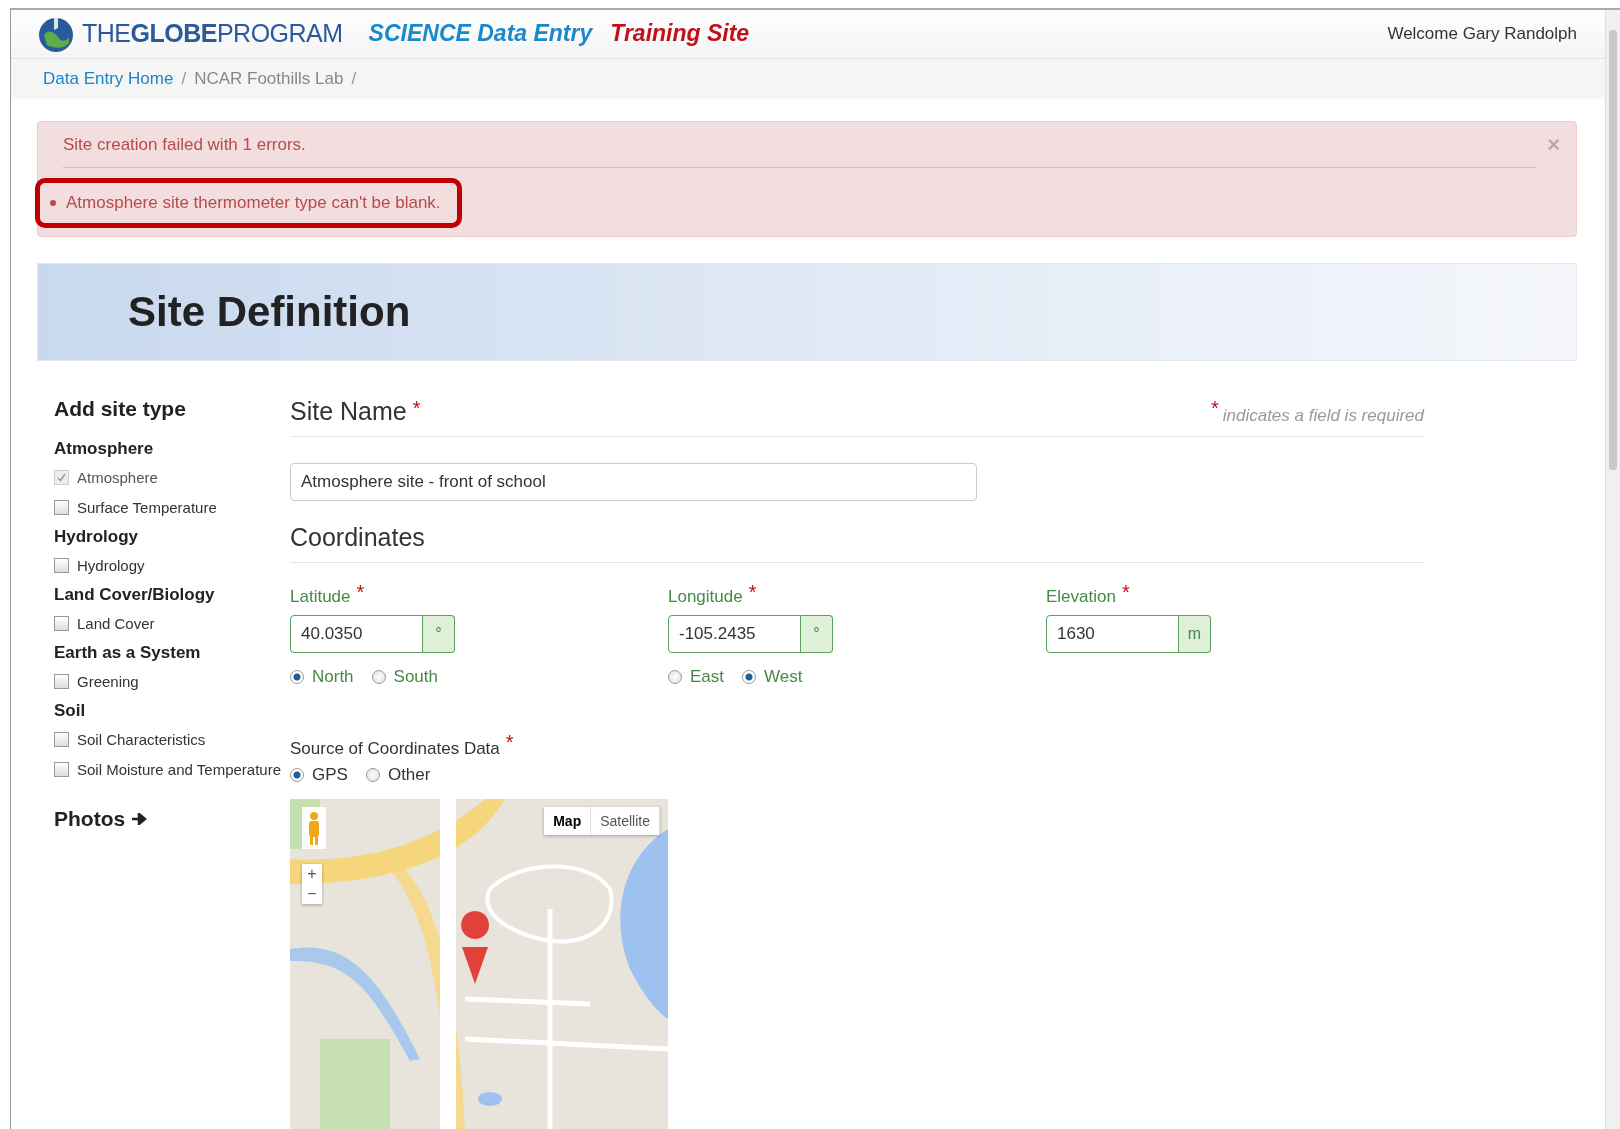  Describe the element at coordinates (625, 821) in the screenshot. I see `map-type-tab: Satellite` at that location.